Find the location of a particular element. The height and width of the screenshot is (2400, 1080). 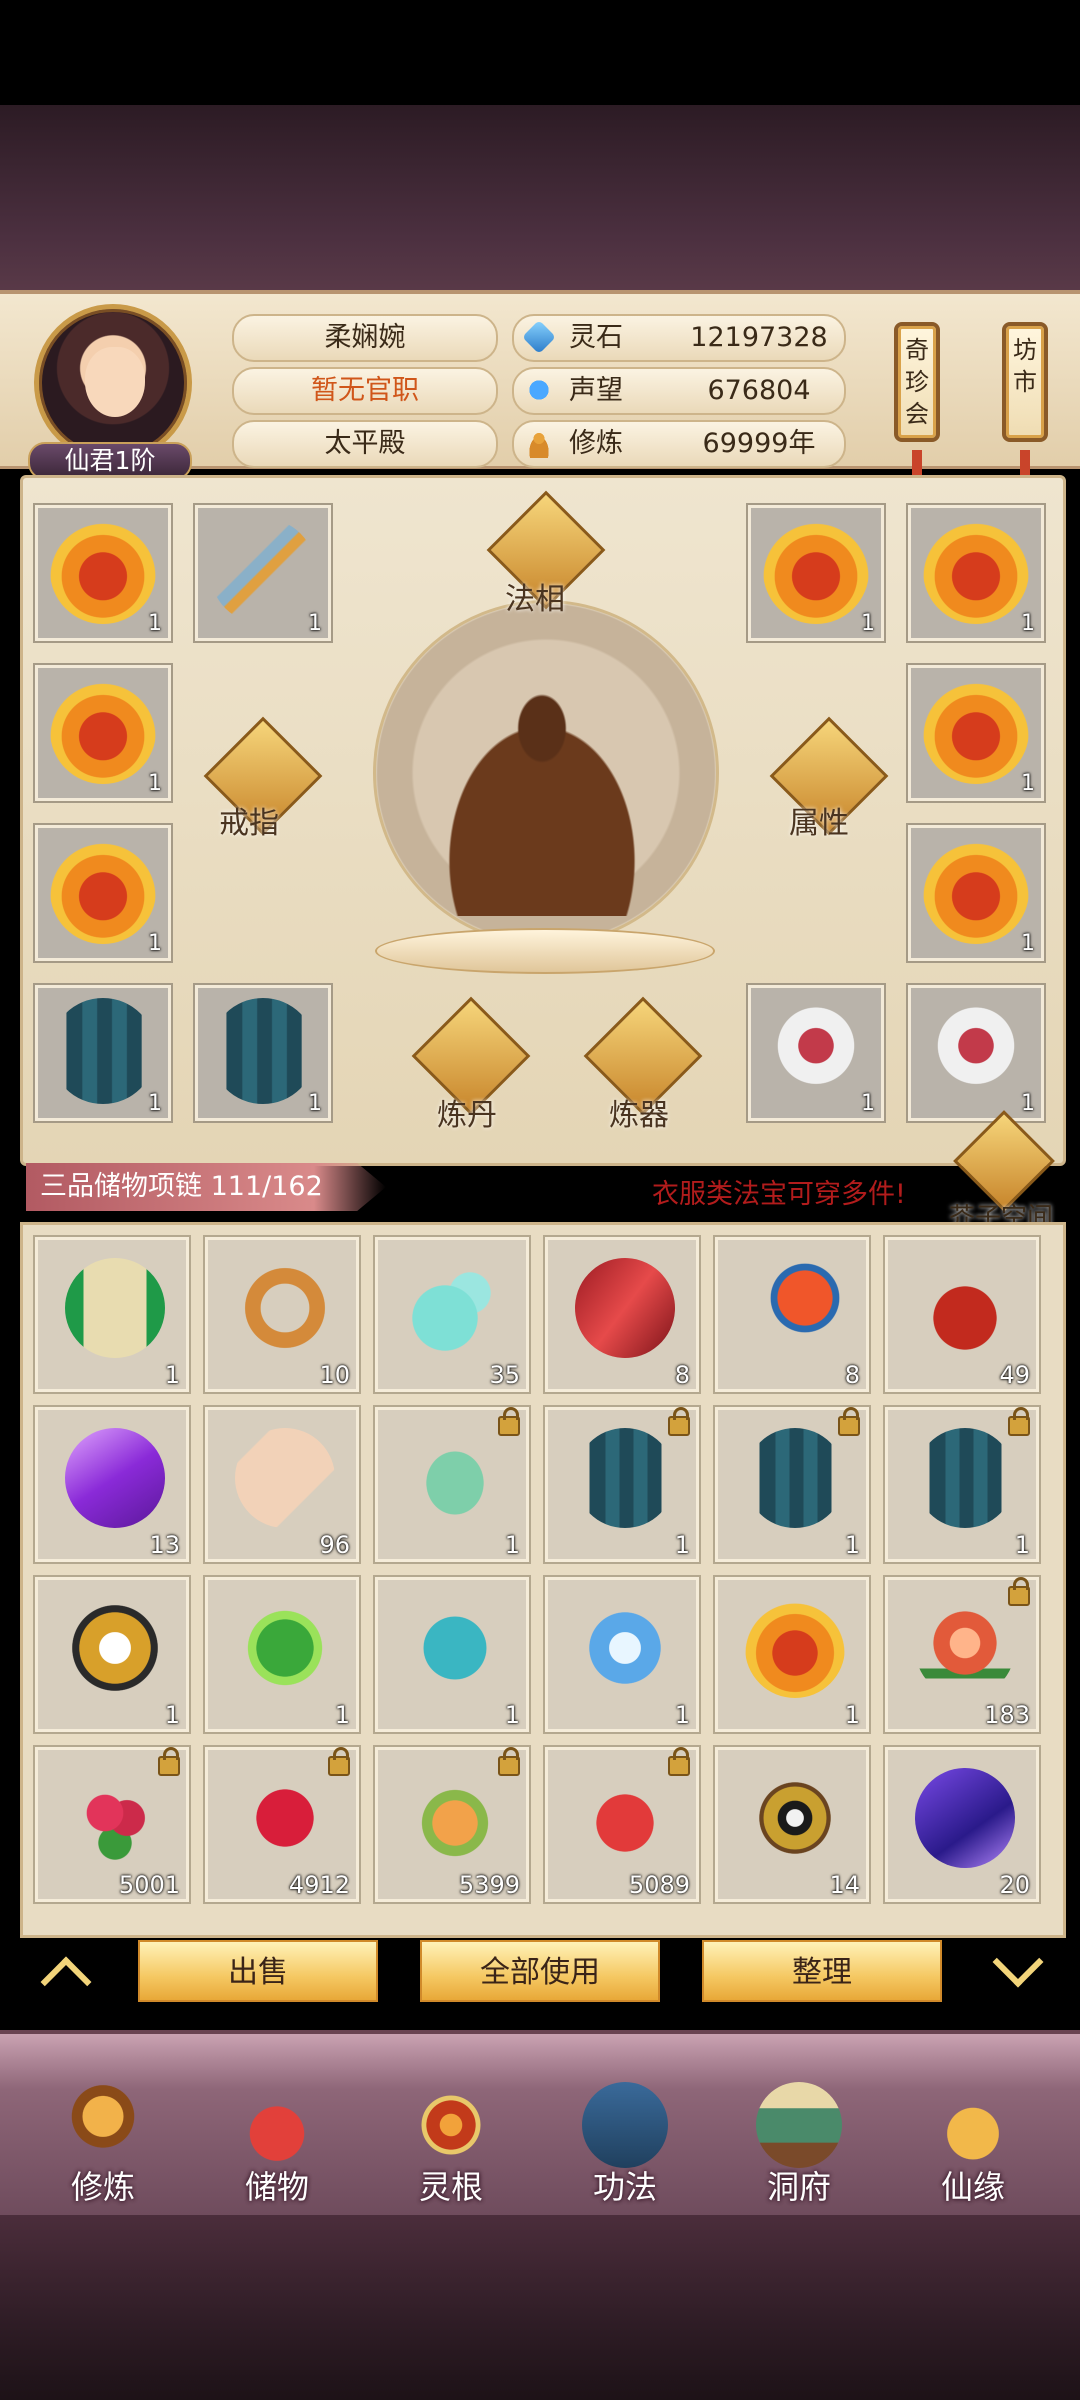

status-bar-area is located at coordinates (540, 52).